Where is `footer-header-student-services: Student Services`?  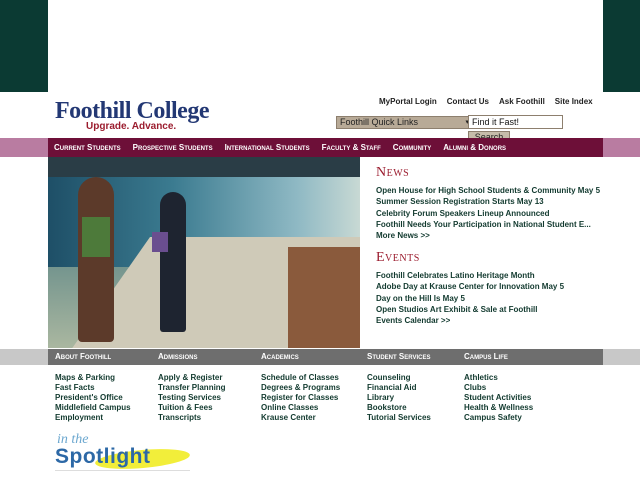
footer-header-student-services: Student Services is located at coordinates (398, 356).